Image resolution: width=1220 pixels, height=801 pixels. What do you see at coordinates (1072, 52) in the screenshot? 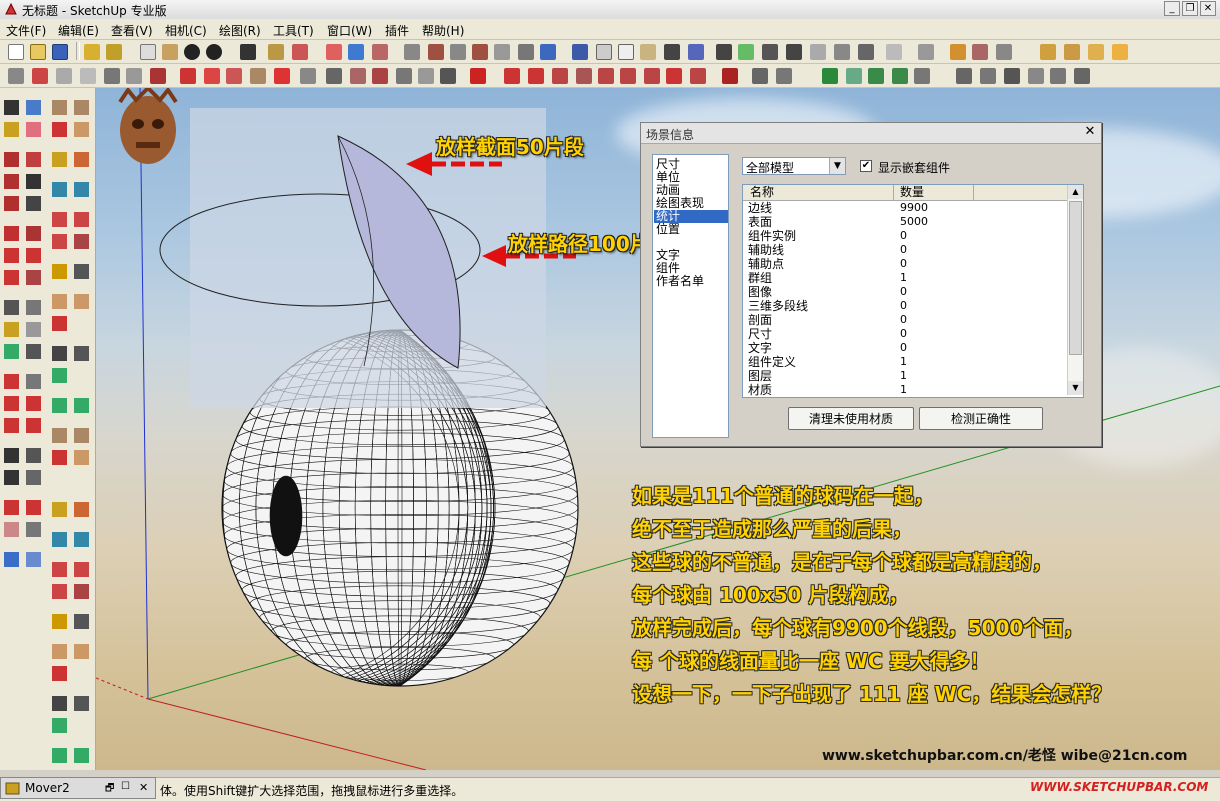
I see `add-detail-icon` at bounding box center [1072, 52].